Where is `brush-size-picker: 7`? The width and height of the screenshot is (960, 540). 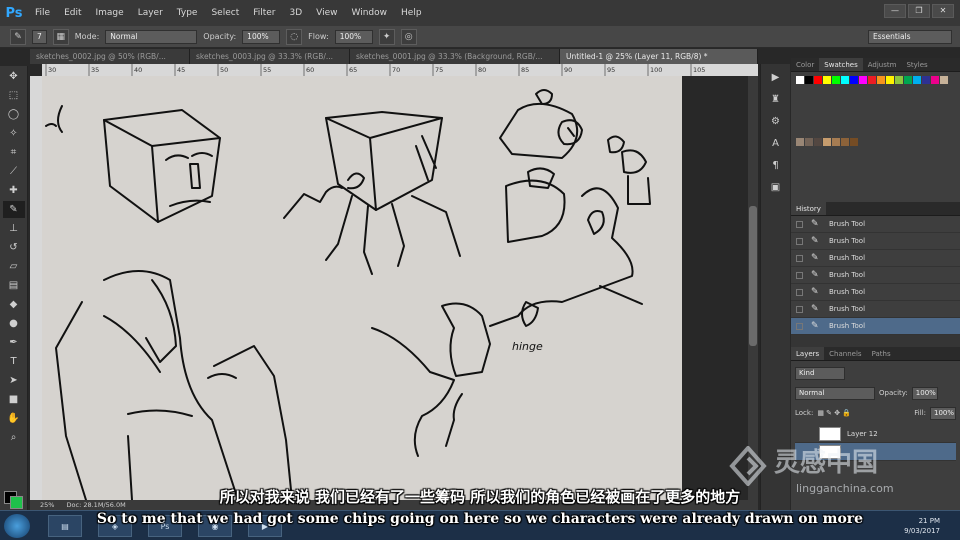
brush-size-picker: 7 is located at coordinates (39, 36).